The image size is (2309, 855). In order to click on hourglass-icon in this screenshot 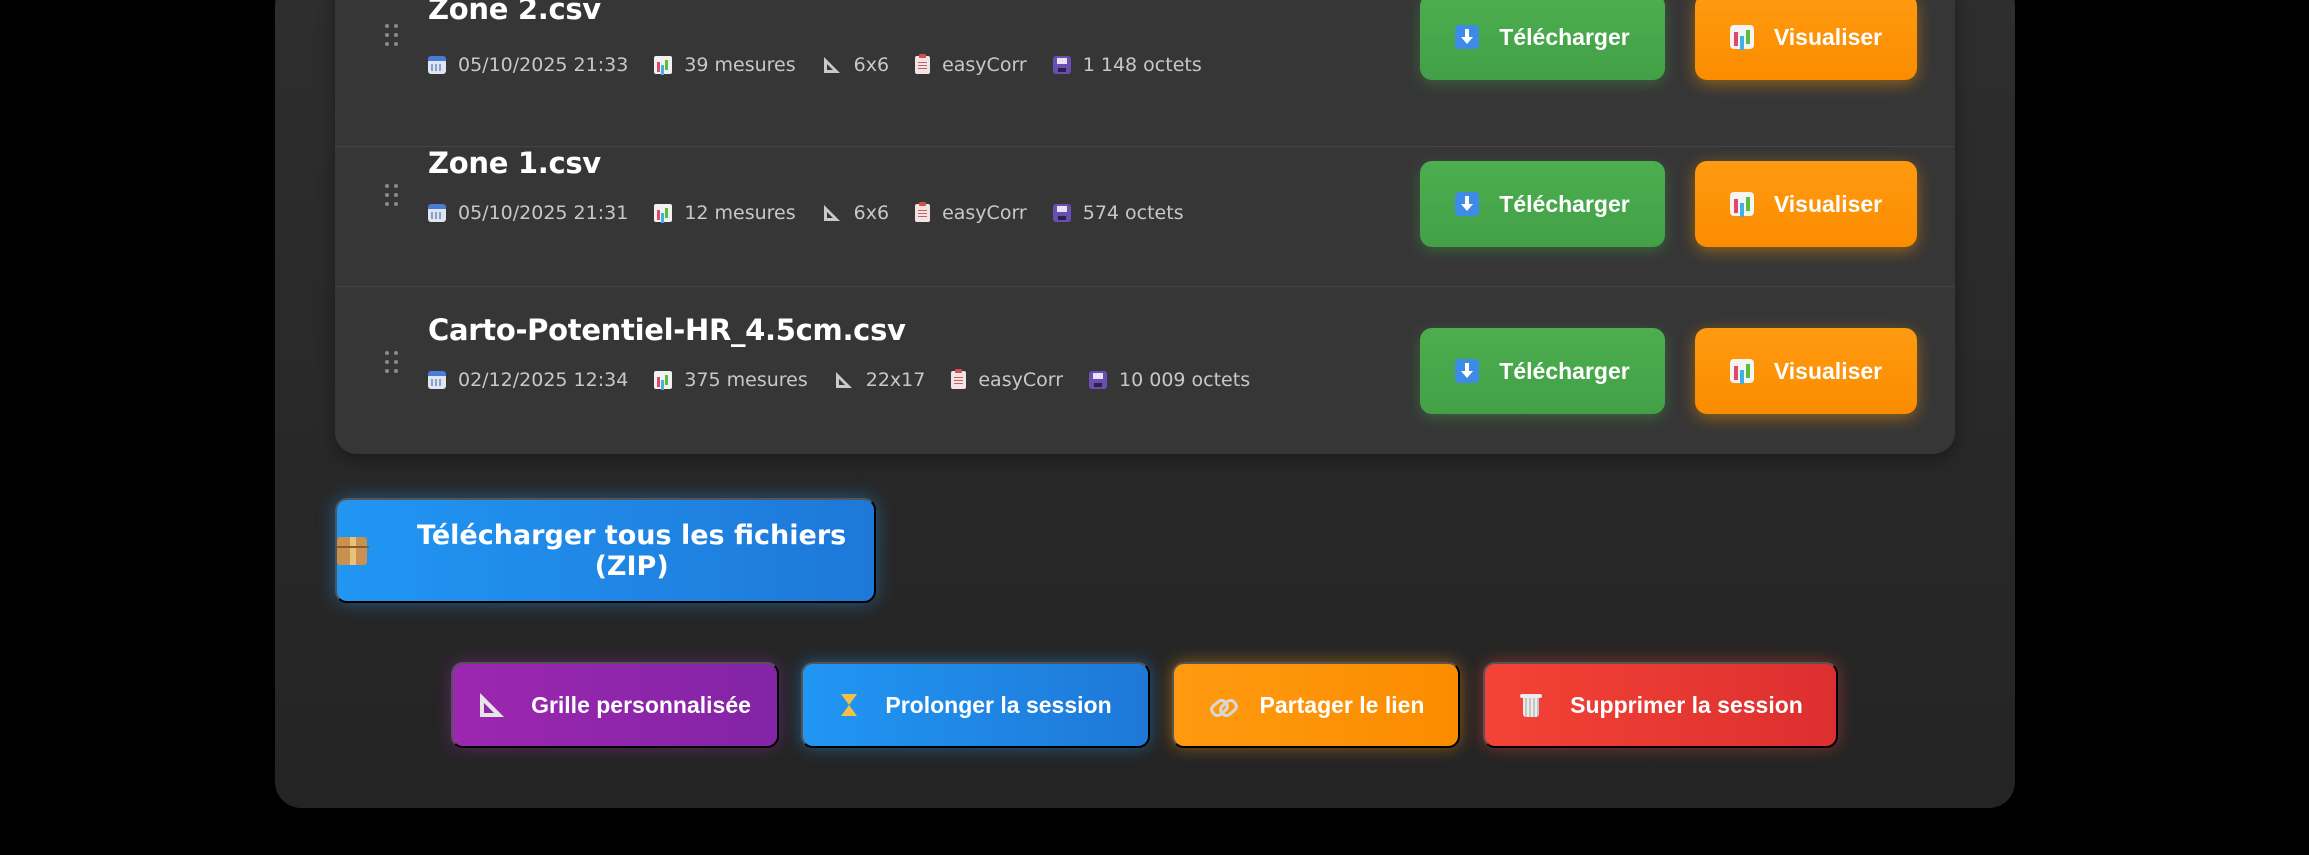, I will do `click(849, 705)`.